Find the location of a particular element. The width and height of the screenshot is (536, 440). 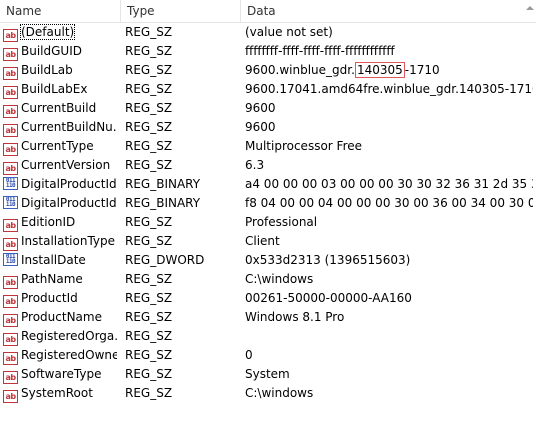

value-name-label: SoftwareType is located at coordinates (61, 374).